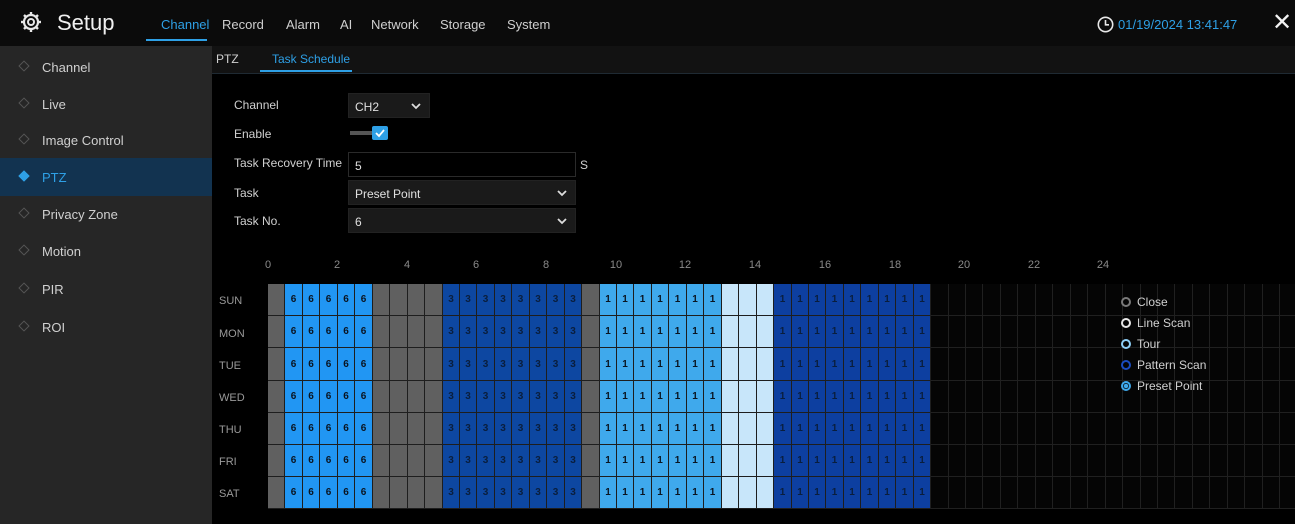  What do you see at coordinates (106, 67) in the screenshot?
I see `sidebar-item-channel: Channel` at bounding box center [106, 67].